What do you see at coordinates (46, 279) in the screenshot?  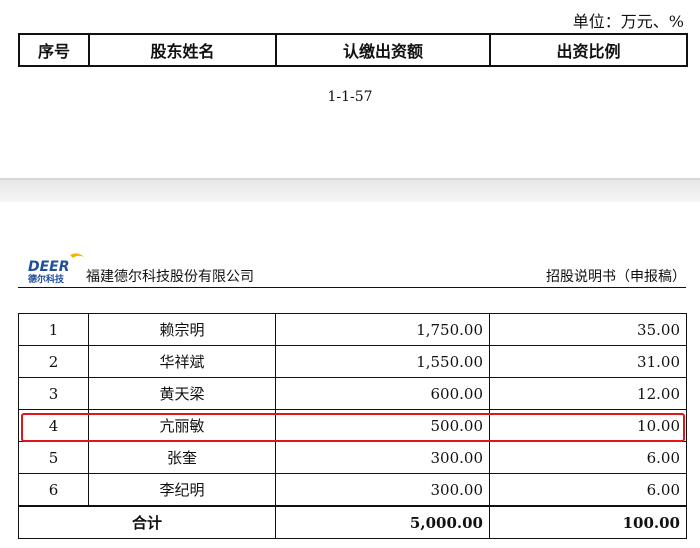 I see `logo-text-bottom: 德尔科技` at bounding box center [46, 279].